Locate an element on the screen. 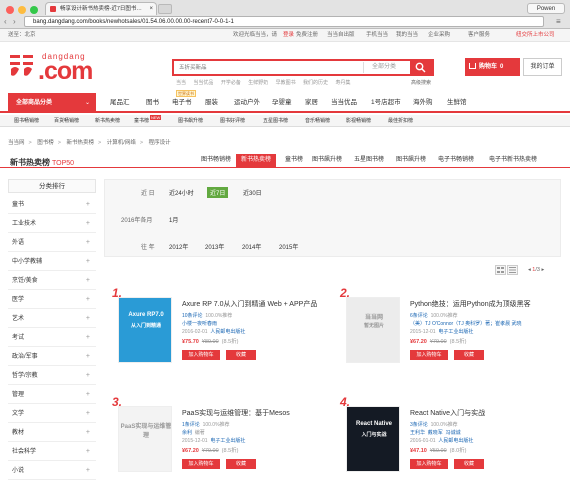  login-link: 登录 is located at coordinates (288, 35).